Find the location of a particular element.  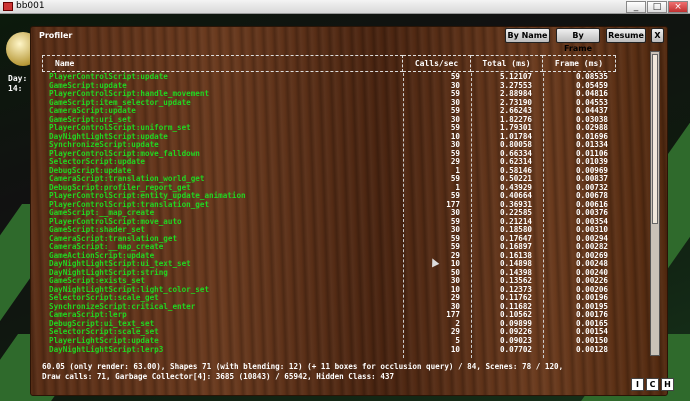

maximize-button: □ is located at coordinates (657, 7).